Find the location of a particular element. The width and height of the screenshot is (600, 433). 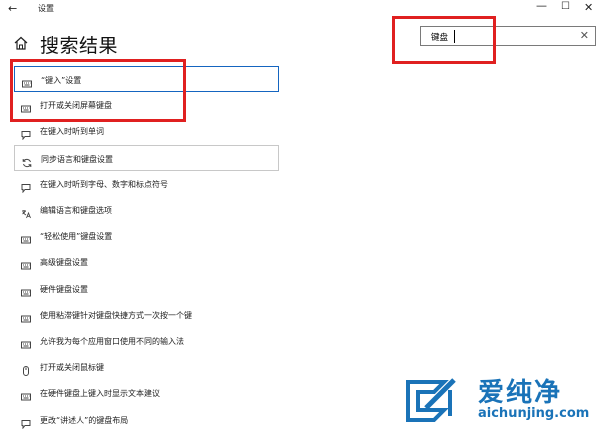

result-item-label: 在键入时听到单词 is located at coordinates (72, 132).